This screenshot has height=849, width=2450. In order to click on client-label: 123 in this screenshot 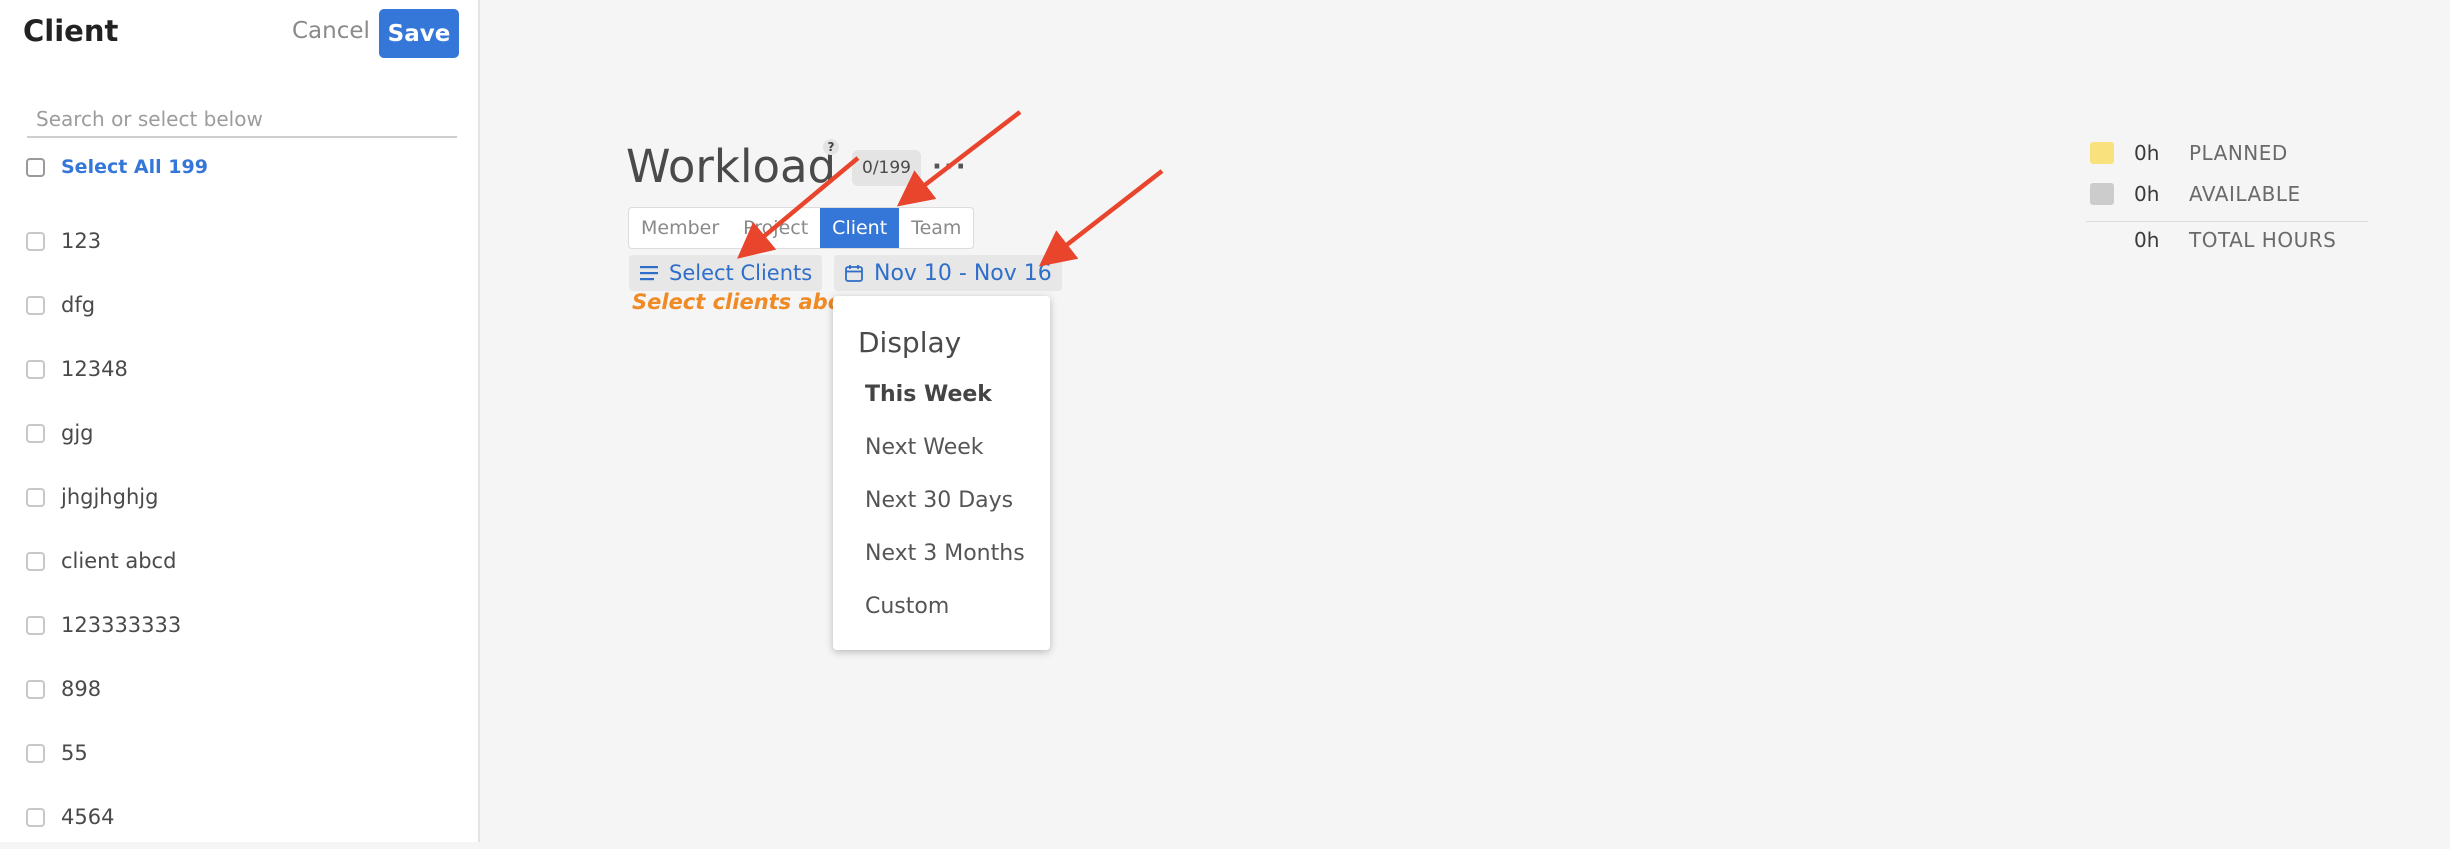, I will do `click(81, 241)`.